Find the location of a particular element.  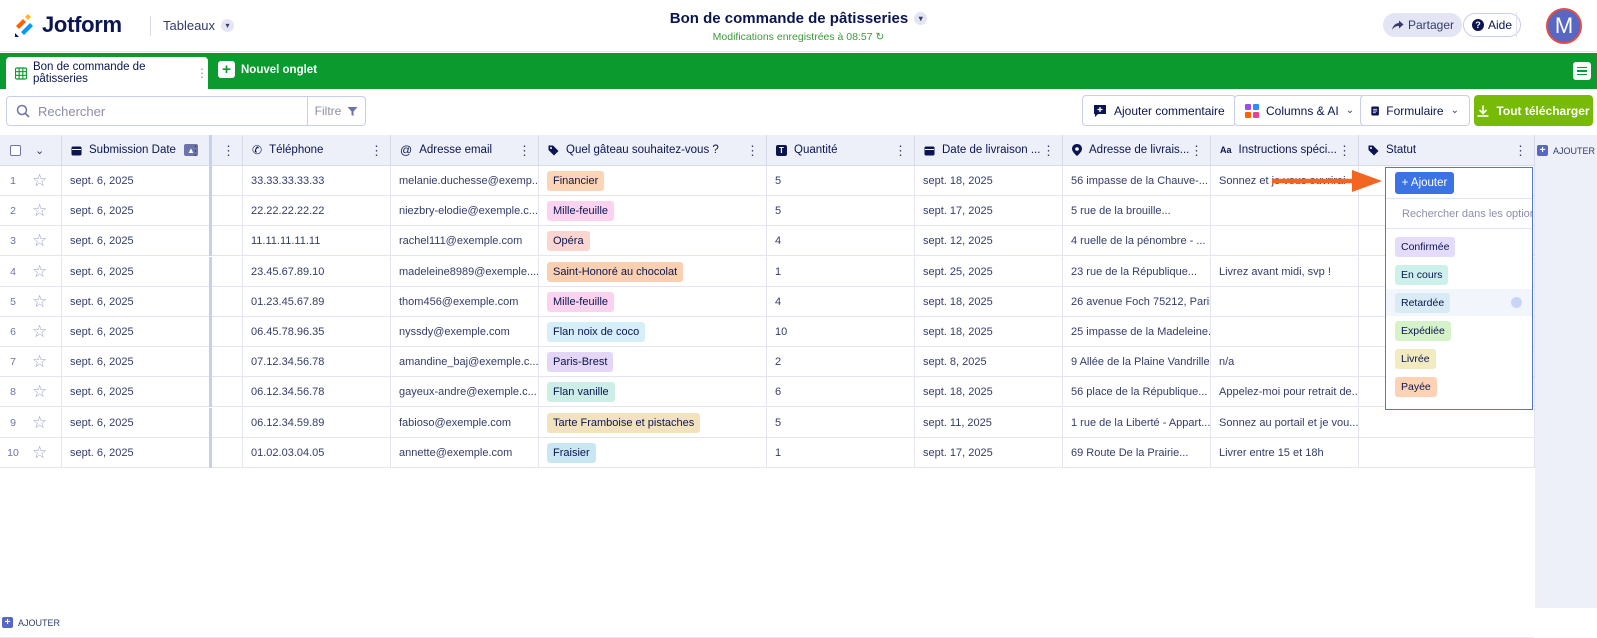

columns-ai-button: Columns & AI ⌄ is located at coordinates (1300, 110).